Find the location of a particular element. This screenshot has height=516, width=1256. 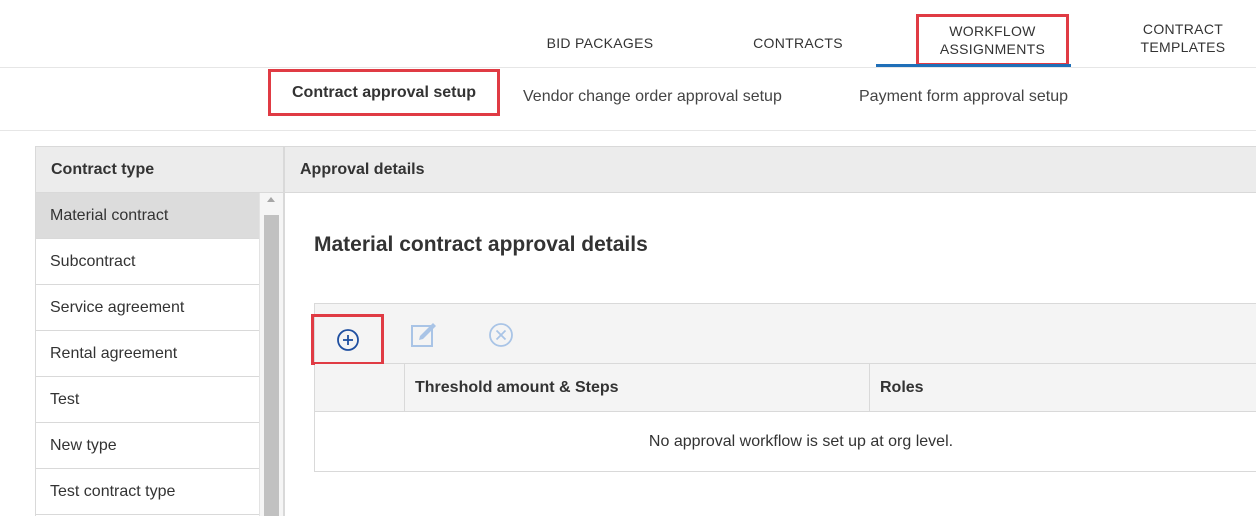

tab-workflow-label-line2: ASSIGNMENTS is located at coordinates (992, 49).